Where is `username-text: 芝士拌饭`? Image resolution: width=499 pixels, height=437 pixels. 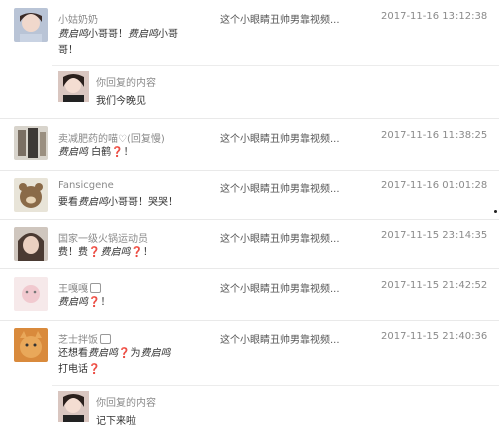 username-text: 芝士拌饭 is located at coordinates (78, 340).